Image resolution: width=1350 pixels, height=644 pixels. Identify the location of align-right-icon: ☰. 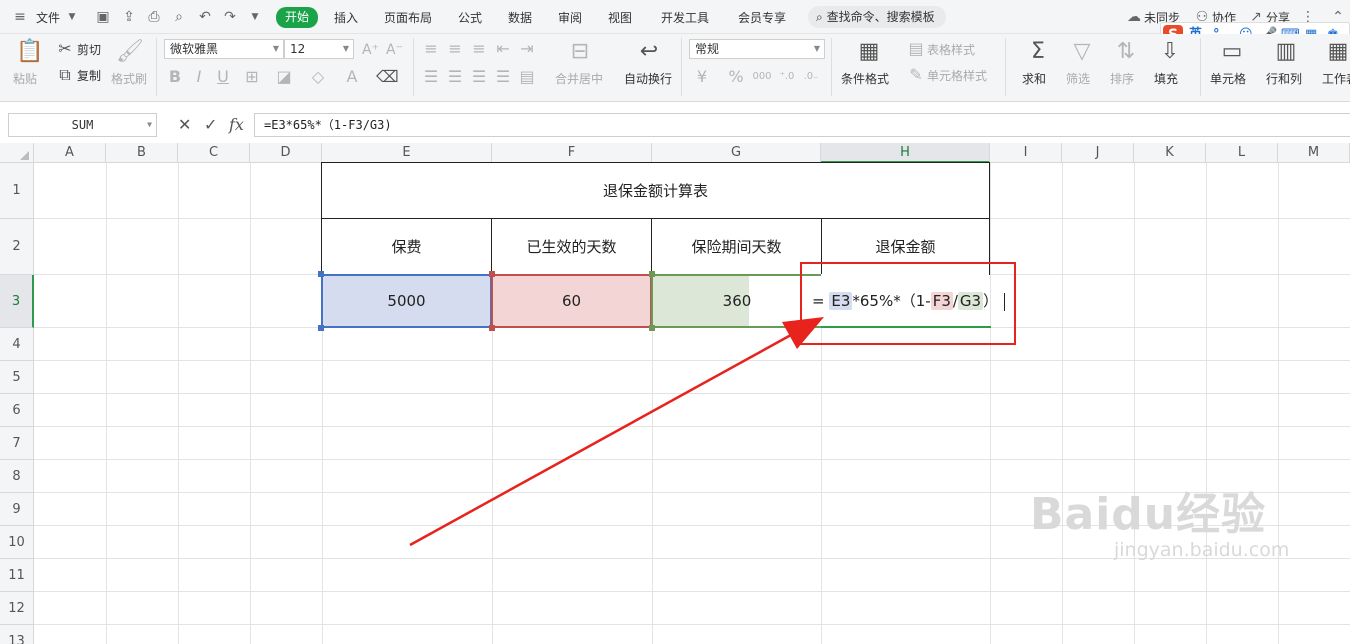
(479, 77).